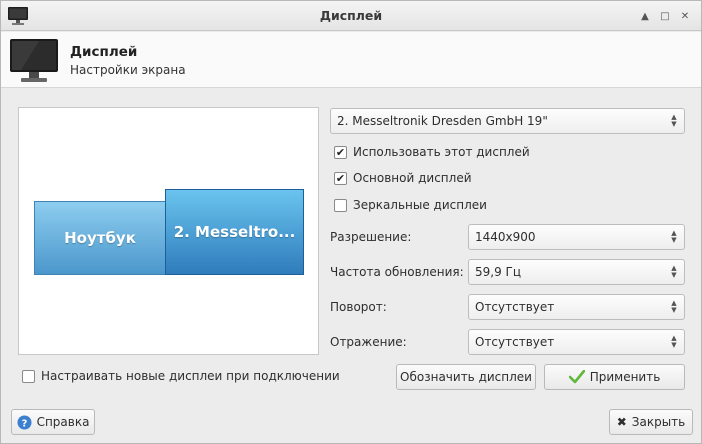 The width and height of the screenshot is (702, 444). I want to click on display-select-value: 2. Messeltronik Dresden GmbH 19", so click(442, 121).